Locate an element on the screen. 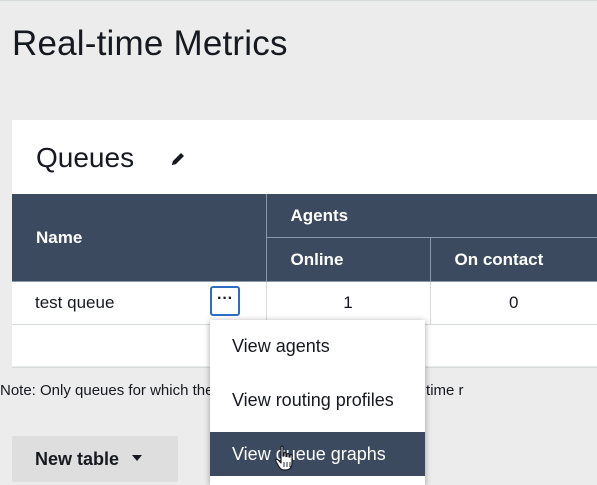  table-row: test queue ··· 1 0 is located at coordinates (304, 303).